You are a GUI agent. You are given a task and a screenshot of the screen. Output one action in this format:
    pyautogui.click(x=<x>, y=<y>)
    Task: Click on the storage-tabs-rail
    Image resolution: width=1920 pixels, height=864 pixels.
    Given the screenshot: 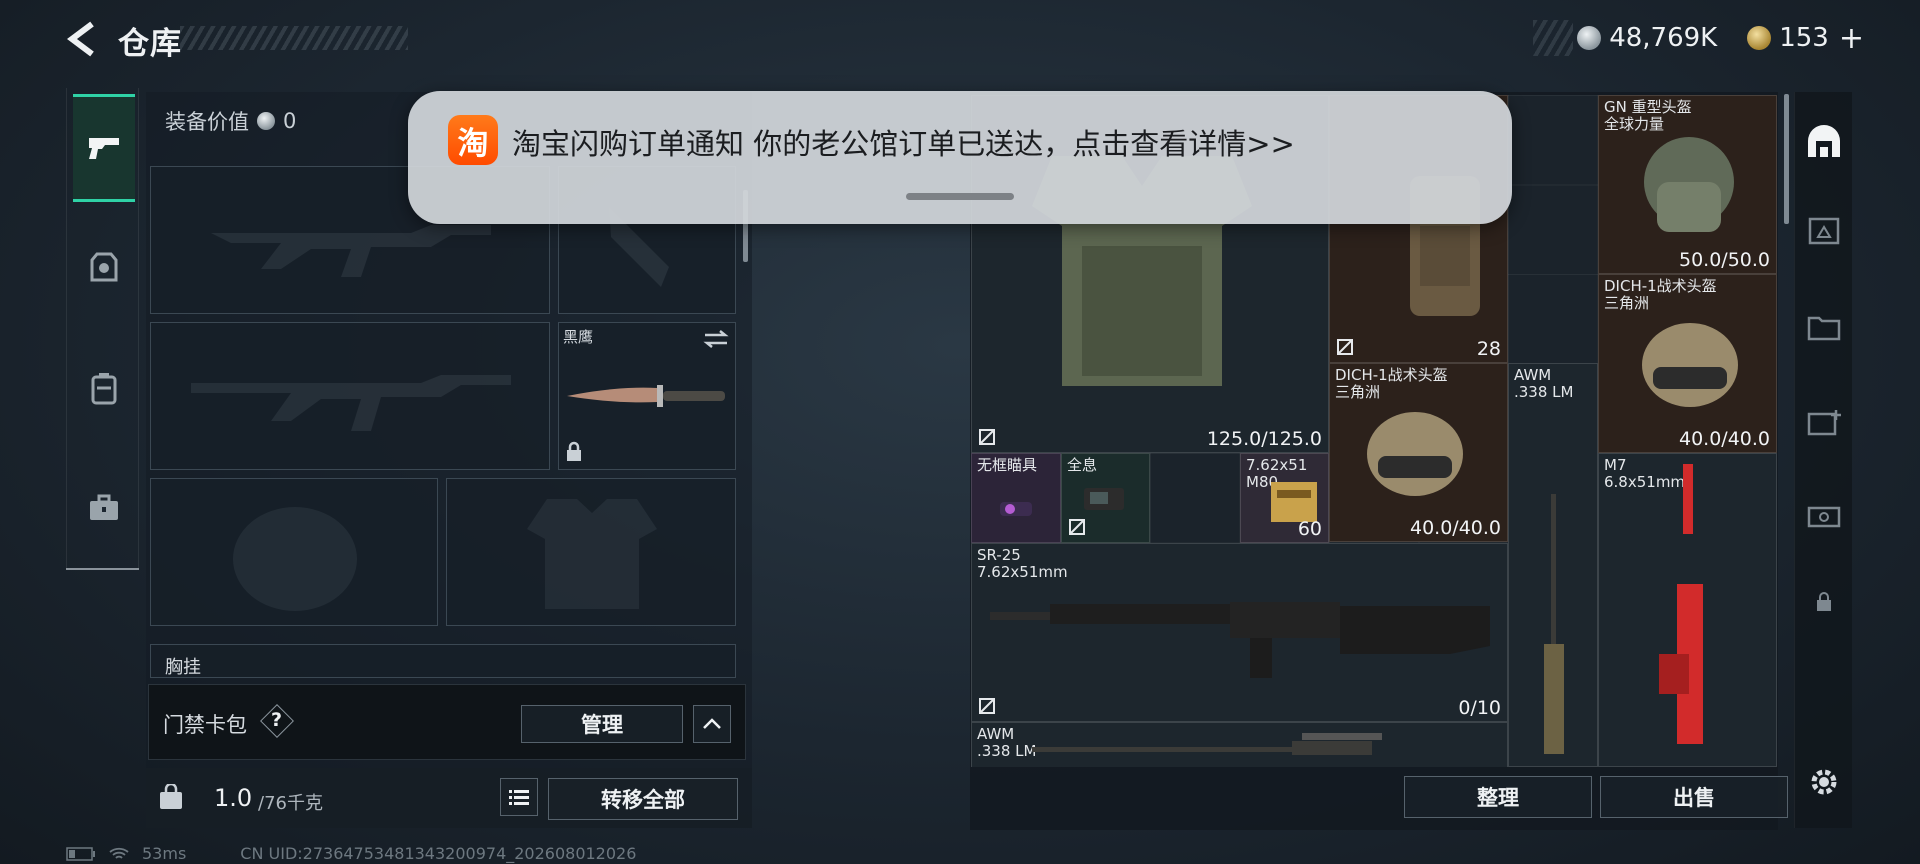 What is the action you would take?
    pyautogui.click(x=1823, y=460)
    